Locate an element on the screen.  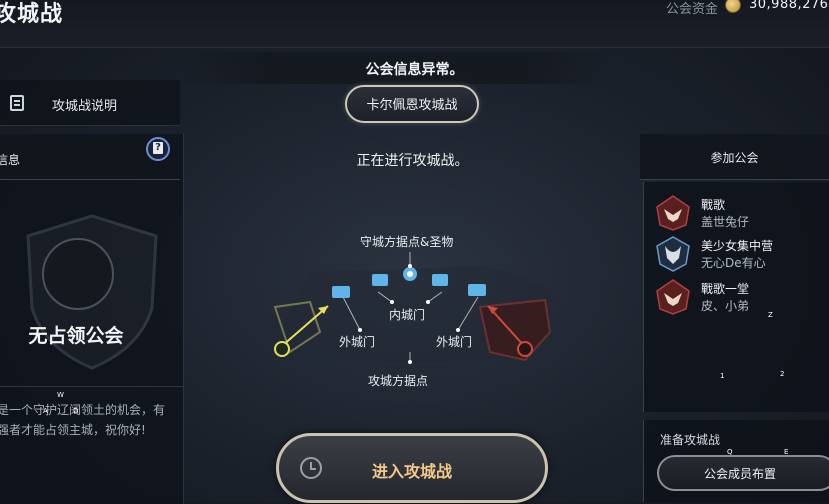
guild-row: 戰歌一堂 皮、小弟 is located at coordinates (742, 299).